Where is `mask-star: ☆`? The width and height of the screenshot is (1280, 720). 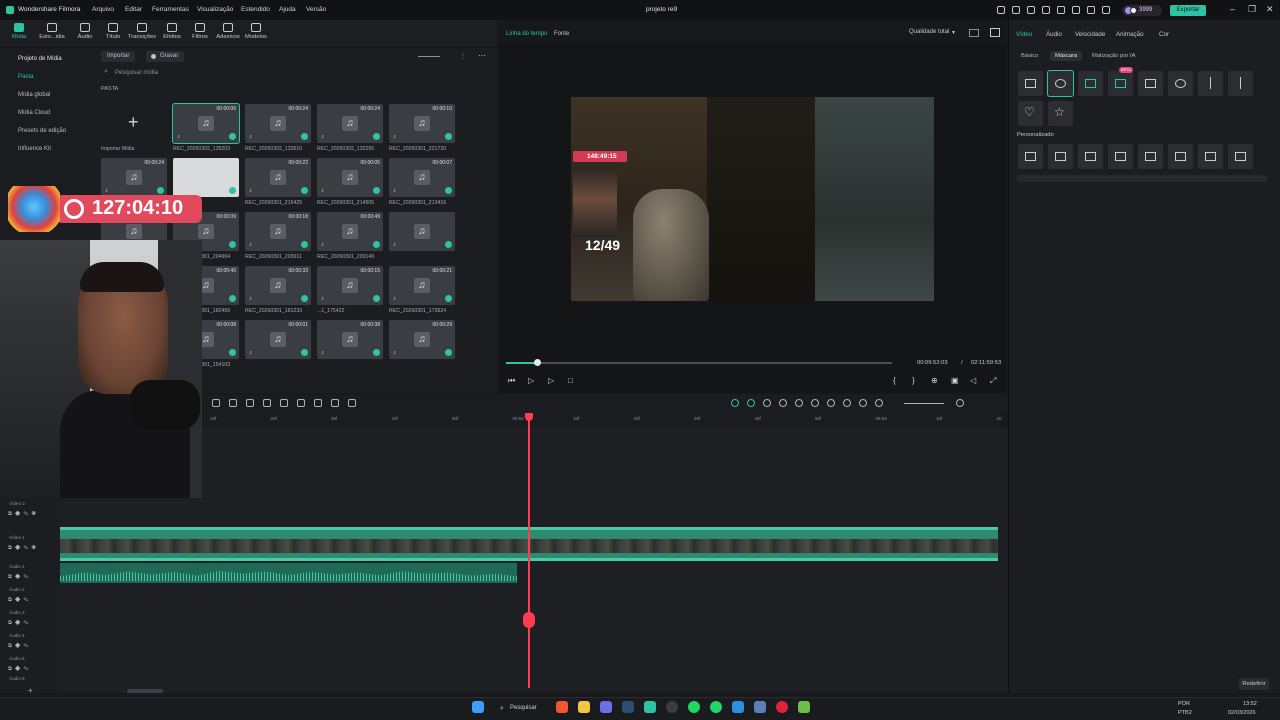 mask-star: ☆ is located at coordinates (1060, 113).